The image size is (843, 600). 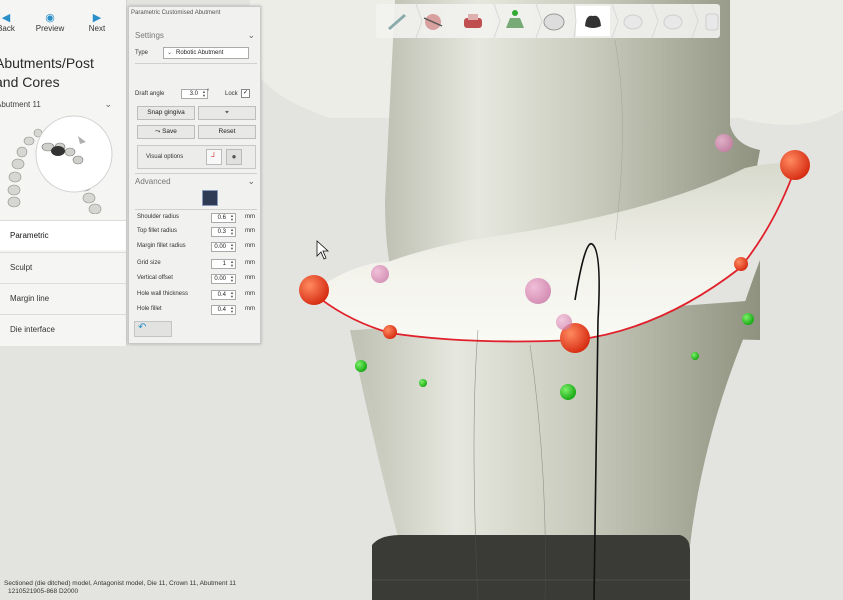 I want to click on axis-view-button: ┘, so click(x=214, y=157).